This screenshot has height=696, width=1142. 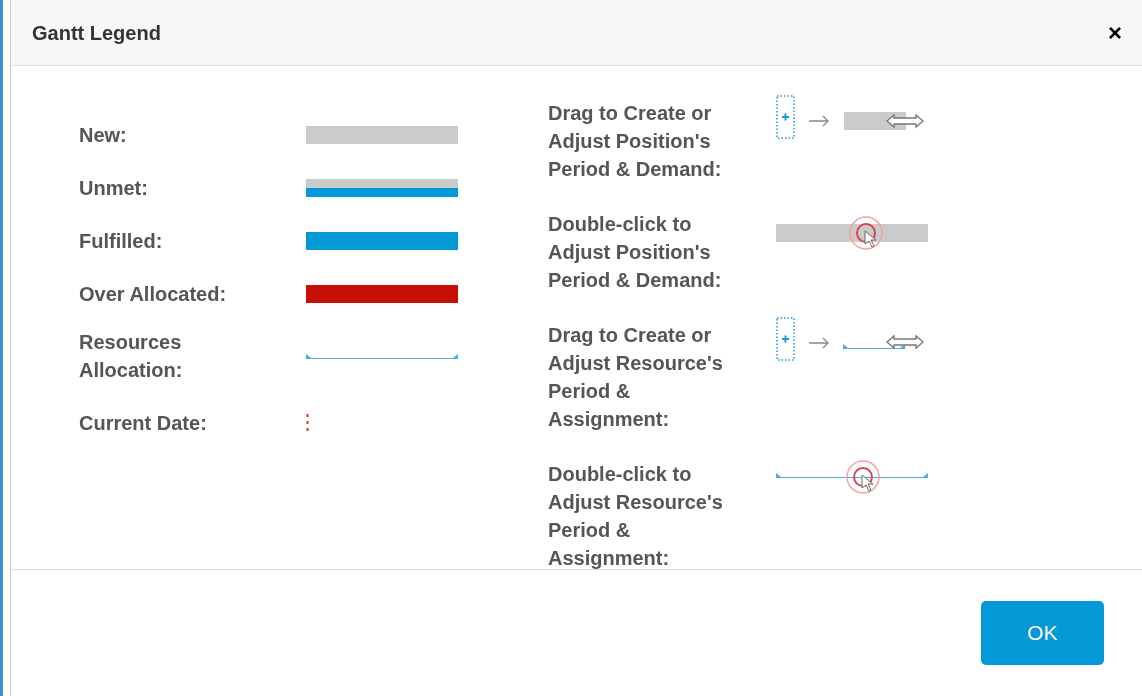 What do you see at coordinates (131, 356) in the screenshot?
I see `legend-label: Resources Allocation:` at bounding box center [131, 356].